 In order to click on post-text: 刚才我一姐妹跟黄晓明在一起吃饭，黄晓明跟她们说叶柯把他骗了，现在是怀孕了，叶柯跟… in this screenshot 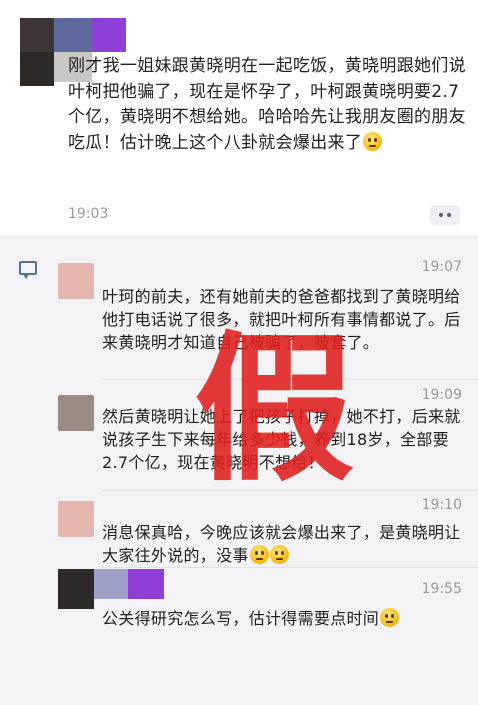, I will do `click(268, 105)`.